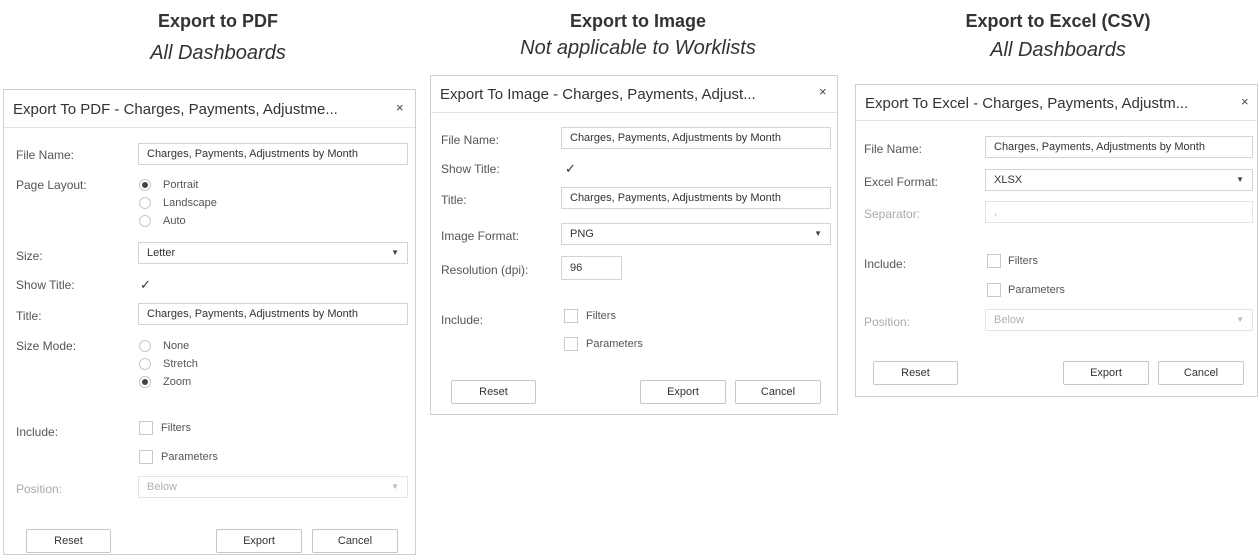 The height and width of the screenshot is (556, 1258). I want to click on image-format-select: PNG ▼, so click(696, 234).